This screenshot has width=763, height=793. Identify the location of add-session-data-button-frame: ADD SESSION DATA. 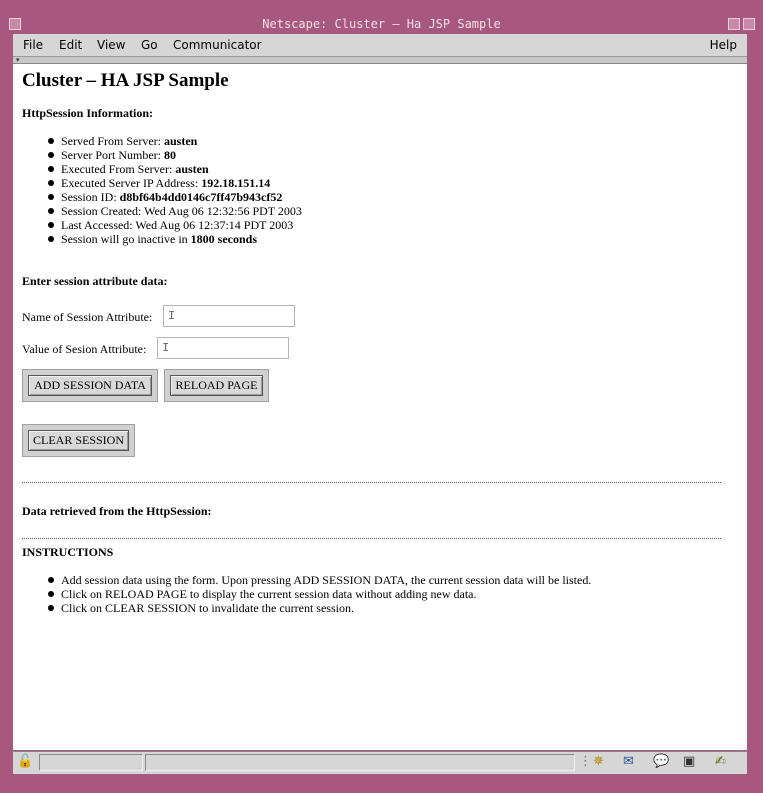
(90, 385).